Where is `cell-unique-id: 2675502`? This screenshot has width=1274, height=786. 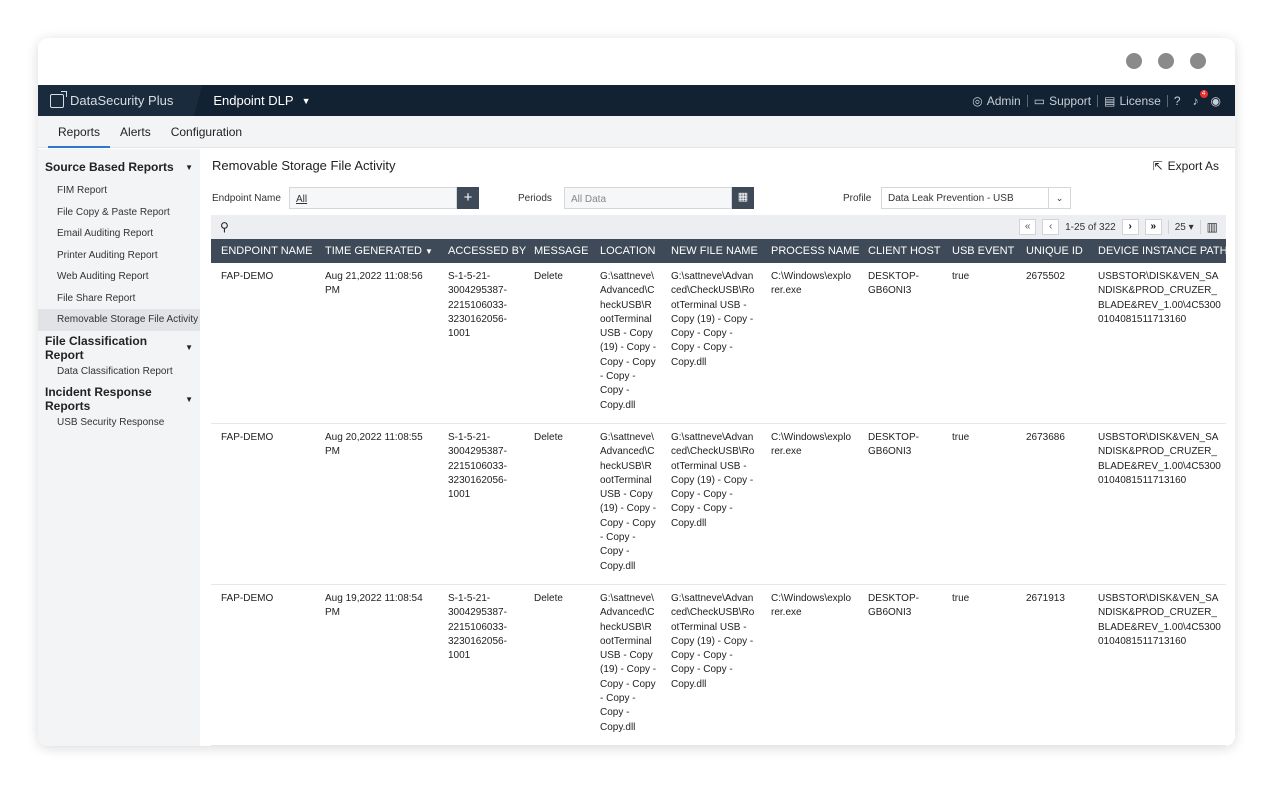 cell-unique-id: 2675502 is located at coordinates (1052, 343).